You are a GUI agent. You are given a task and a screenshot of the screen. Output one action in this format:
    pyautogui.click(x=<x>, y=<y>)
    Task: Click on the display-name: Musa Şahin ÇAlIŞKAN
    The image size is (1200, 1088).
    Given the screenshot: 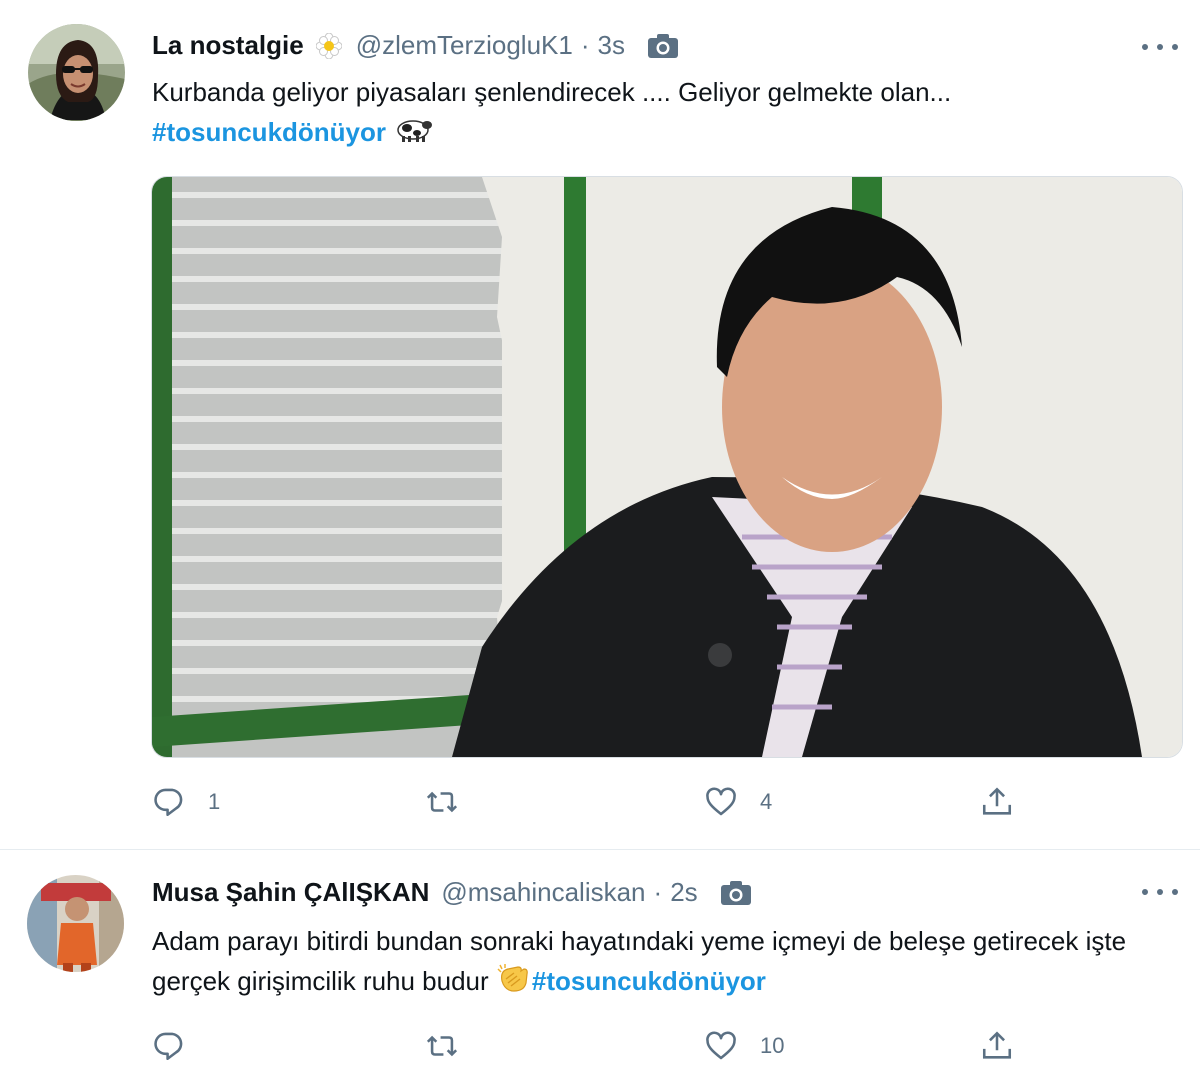 What is the action you would take?
    pyautogui.click(x=290, y=892)
    